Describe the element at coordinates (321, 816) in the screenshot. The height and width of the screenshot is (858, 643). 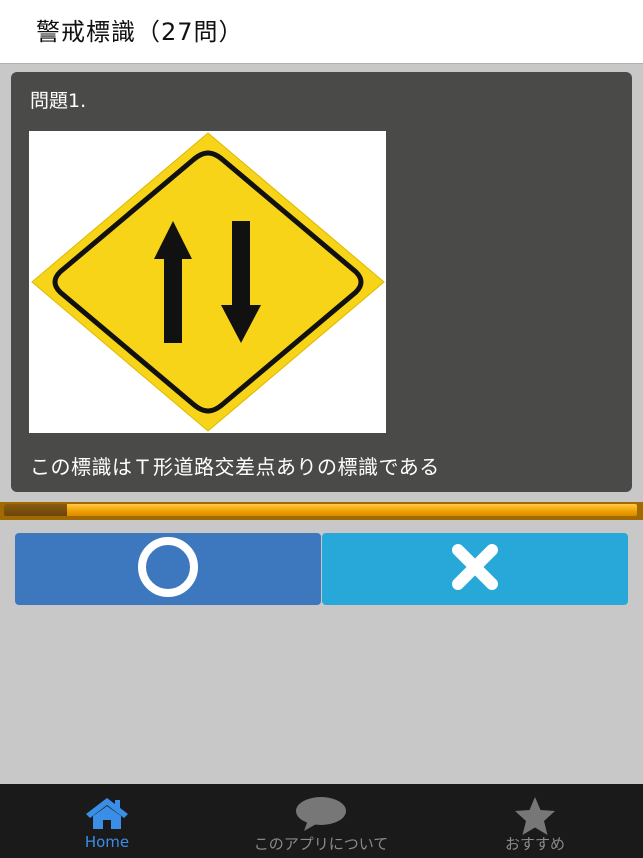
I see `speech-bubble-icon` at that location.